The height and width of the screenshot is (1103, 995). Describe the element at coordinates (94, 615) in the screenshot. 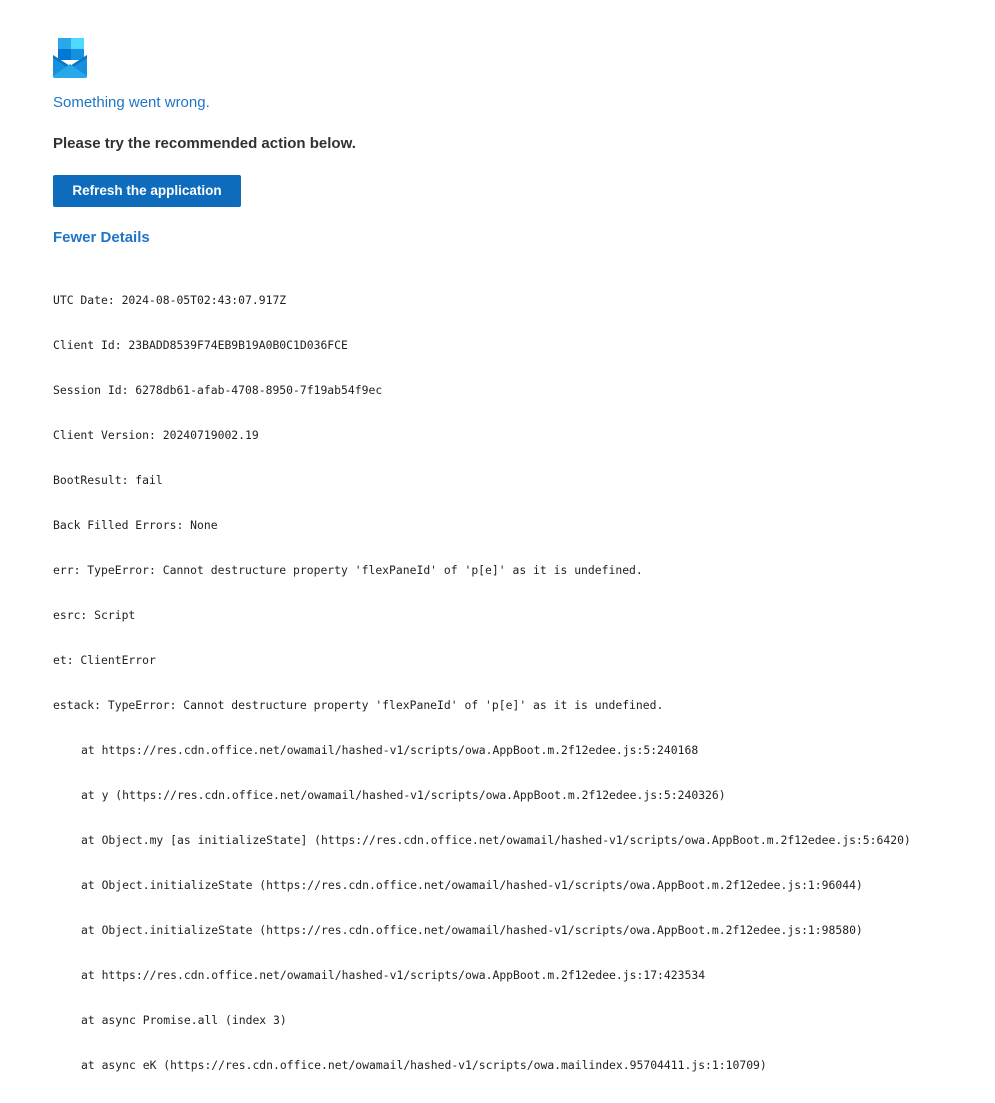

I see `detail-esrc: esrc: Script` at that location.